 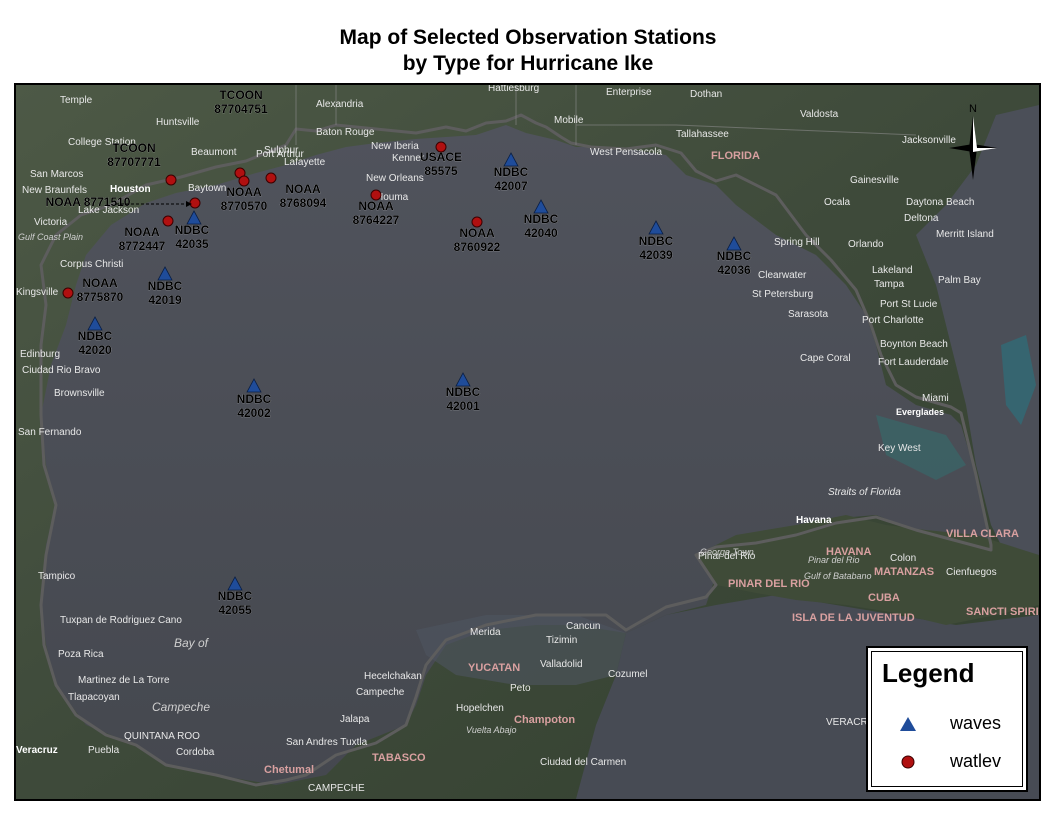 I want to click on place-name-beaumont: Beaumont, so click(x=214, y=152).